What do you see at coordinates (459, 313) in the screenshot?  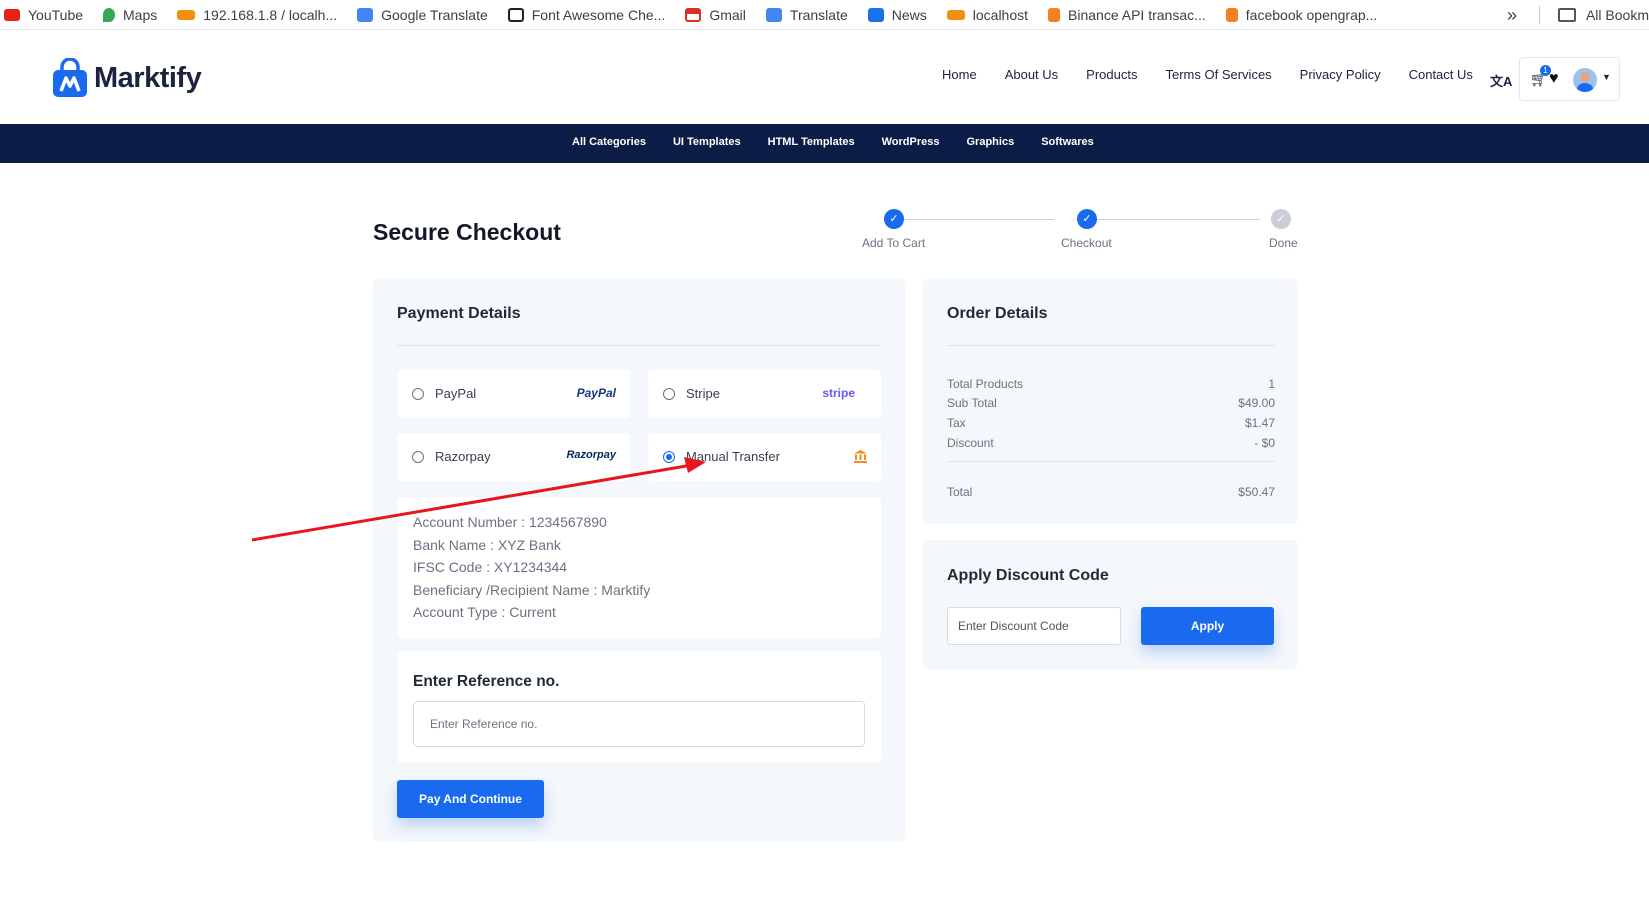 I see `payment-details-title: Payment Details` at bounding box center [459, 313].